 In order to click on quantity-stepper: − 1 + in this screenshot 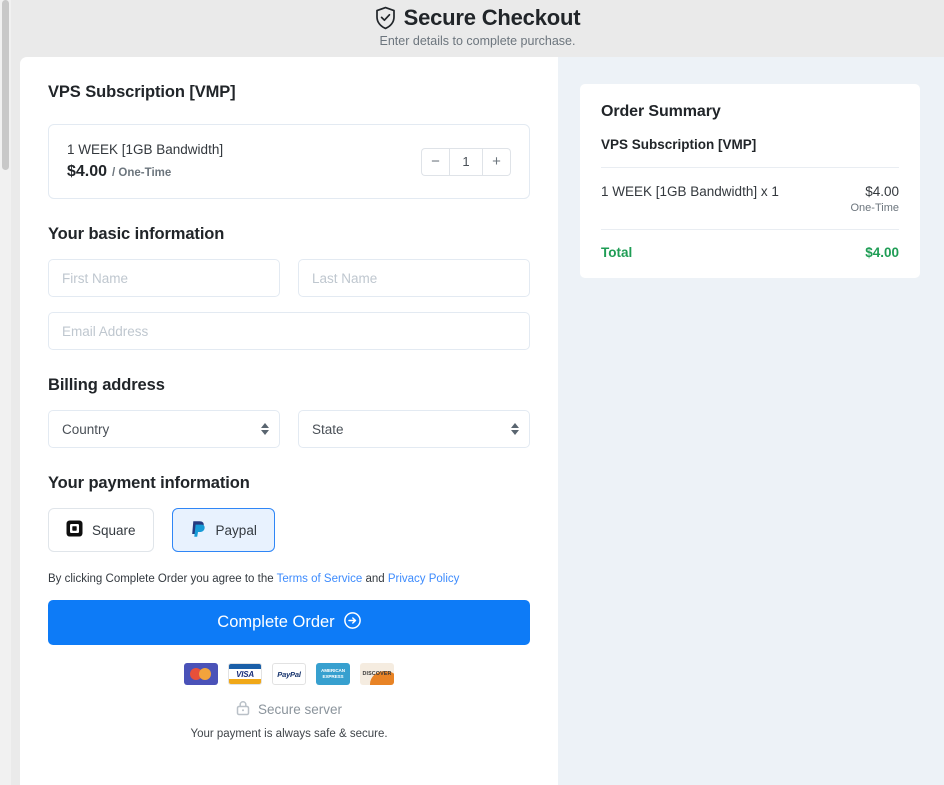, I will do `click(466, 161)`.